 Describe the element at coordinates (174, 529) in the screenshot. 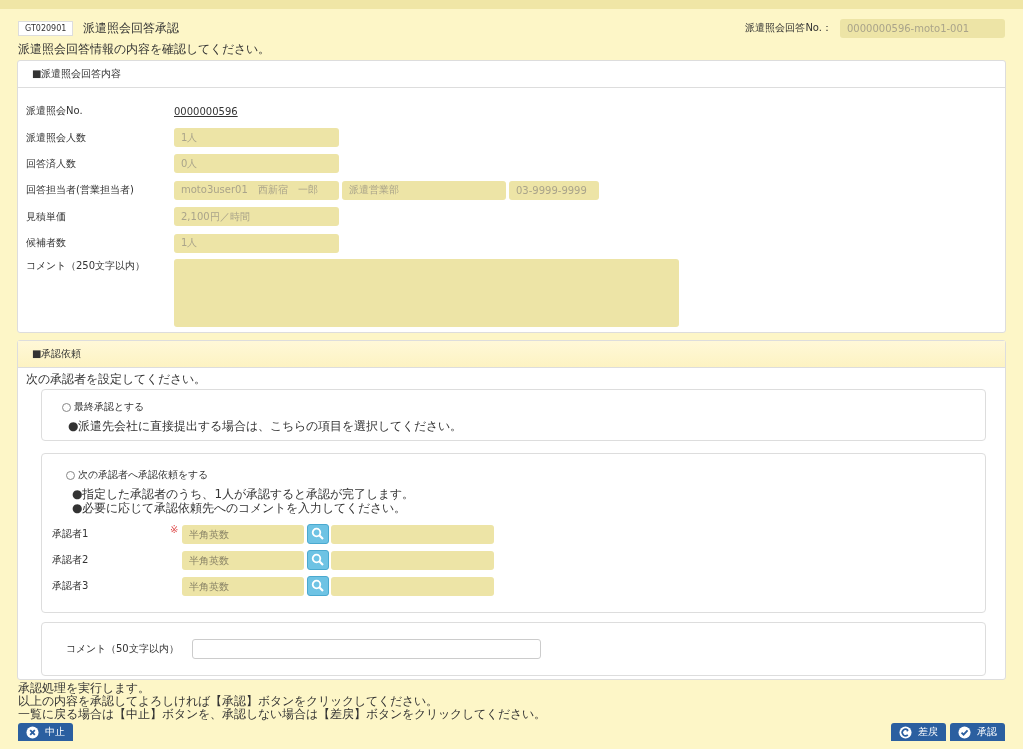

I see `required-mark: ※` at that location.